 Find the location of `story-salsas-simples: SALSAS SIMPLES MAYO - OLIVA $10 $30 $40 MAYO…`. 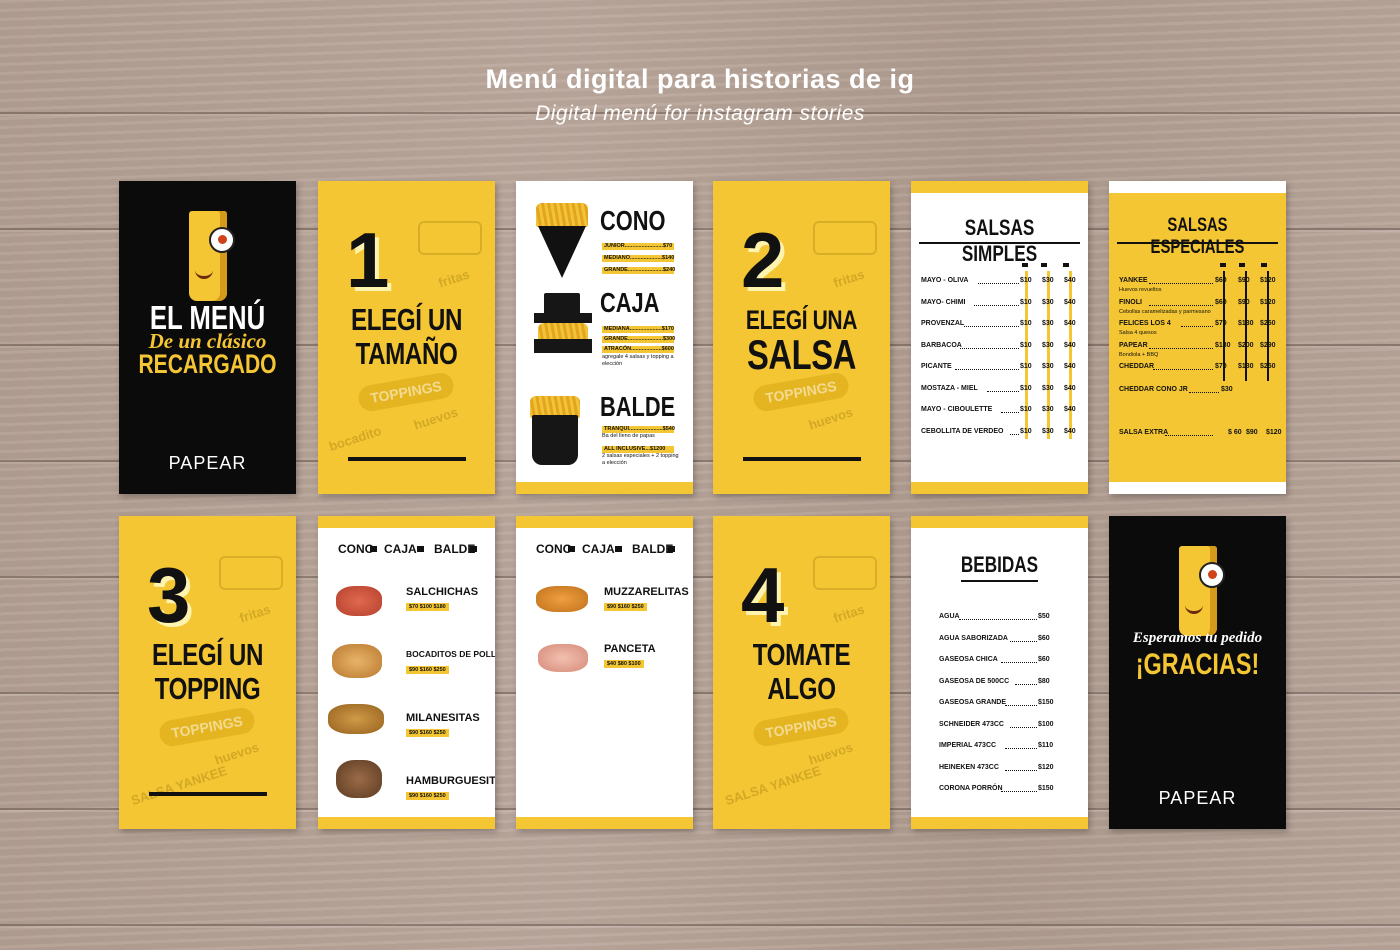

story-salsas-simples: SALSAS SIMPLES MAYO - OLIVA $10 $30 $40 MAYO… is located at coordinates (999, 337).